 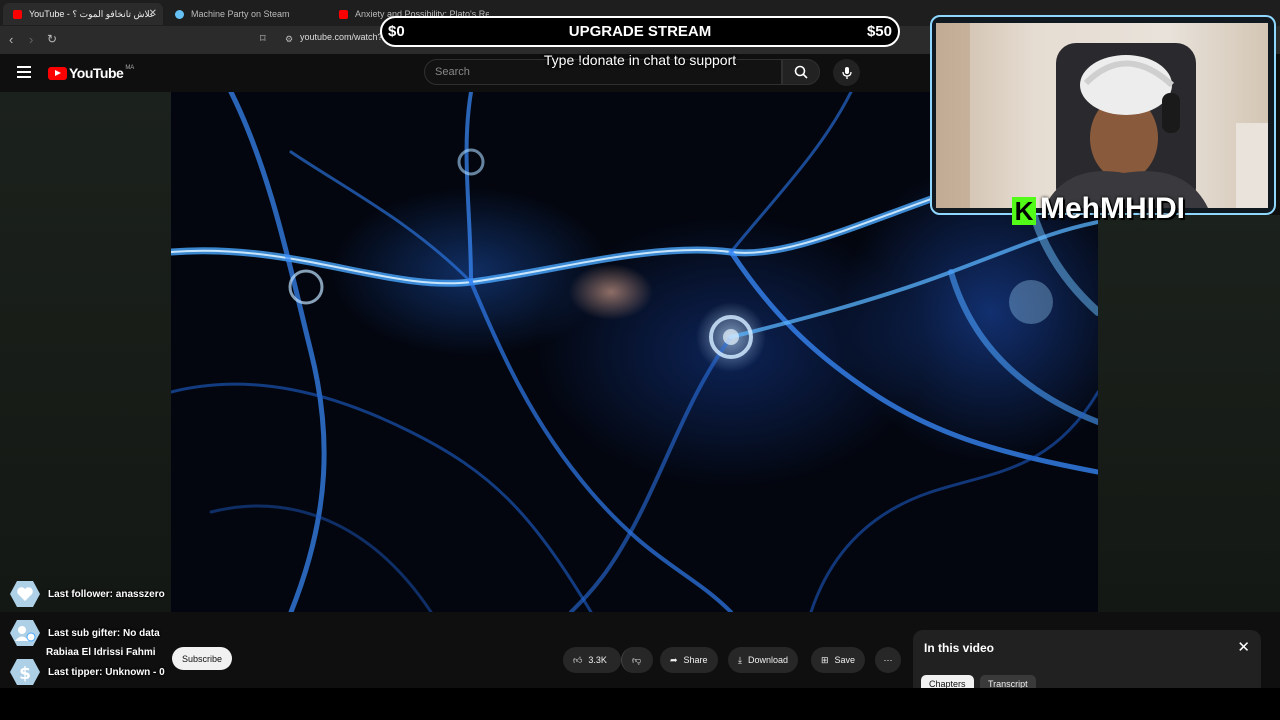 I want to click on site-info-icon: ⚙, so click(x=289, y=39).